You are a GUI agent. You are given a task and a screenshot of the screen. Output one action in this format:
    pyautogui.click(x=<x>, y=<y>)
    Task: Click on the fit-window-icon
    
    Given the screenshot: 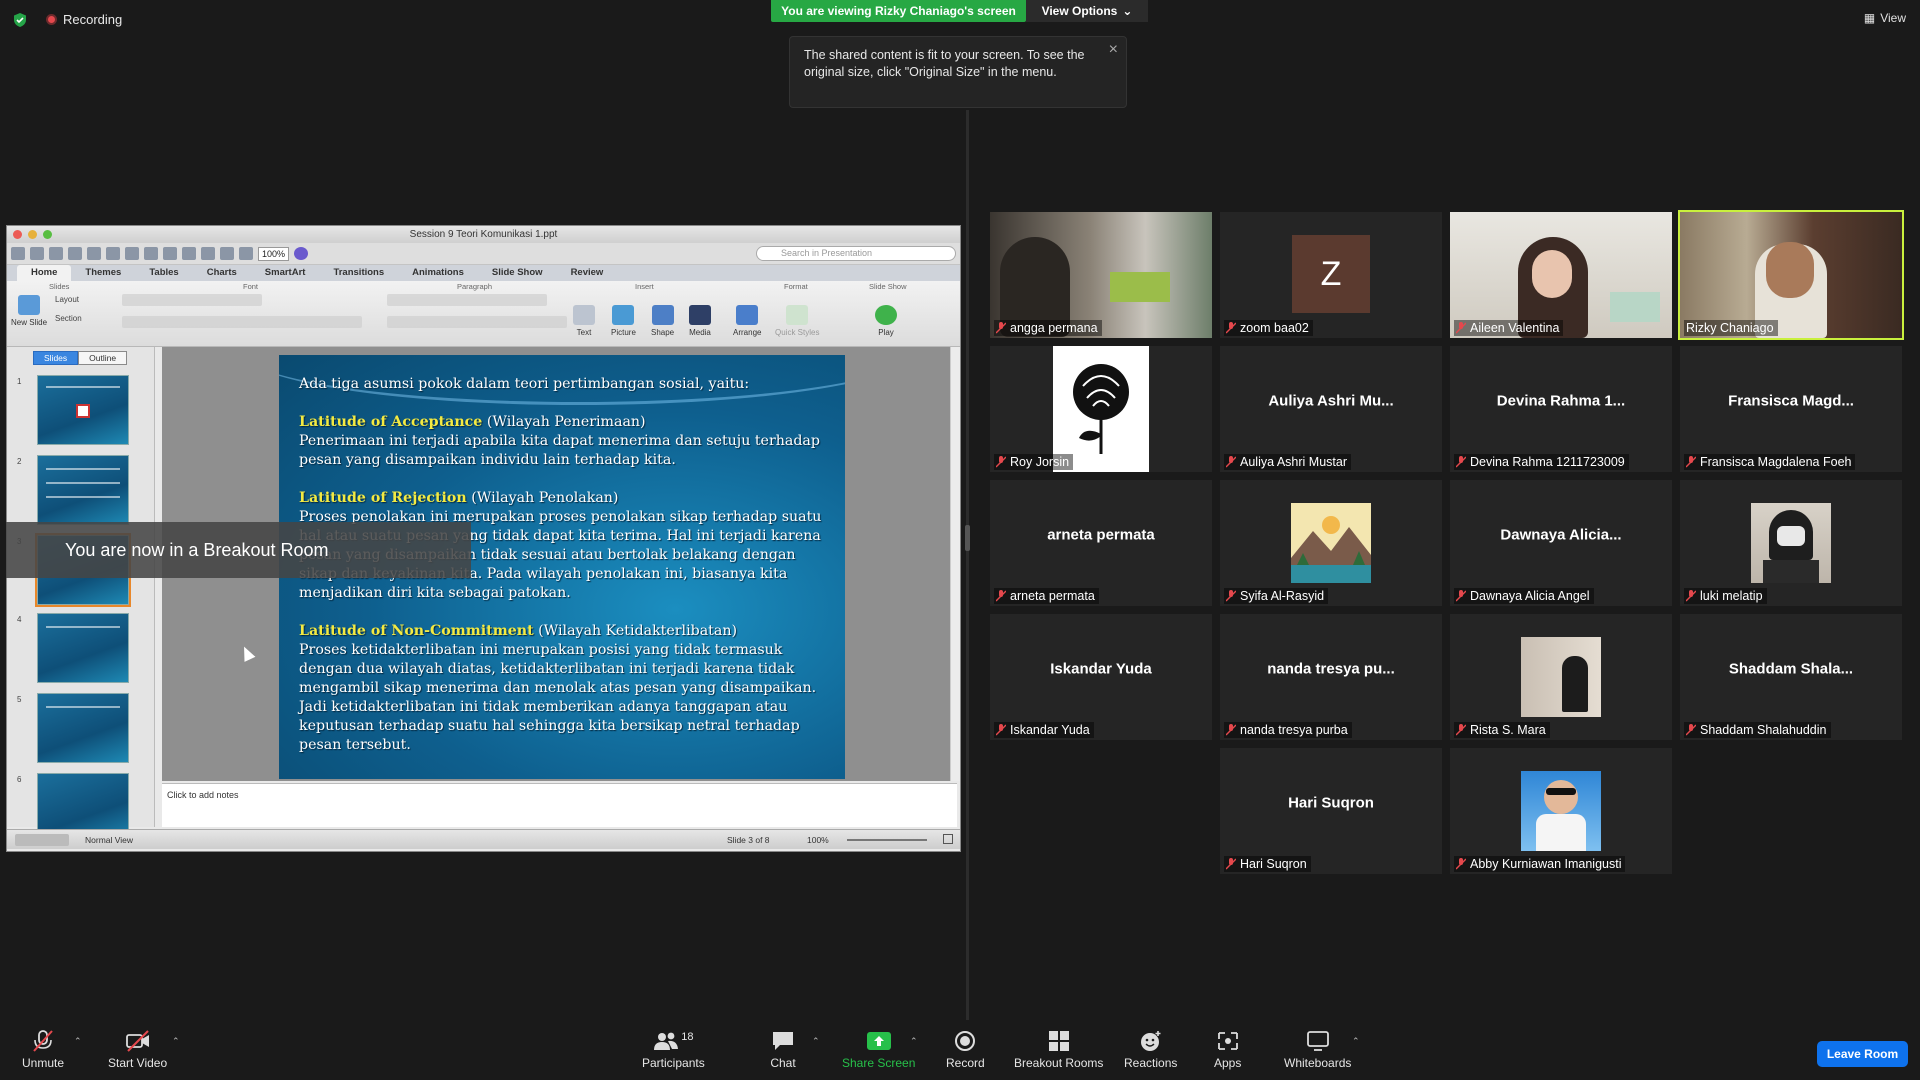 What is the action you would take?
    pyautogui.click(x=948, y=839)
    